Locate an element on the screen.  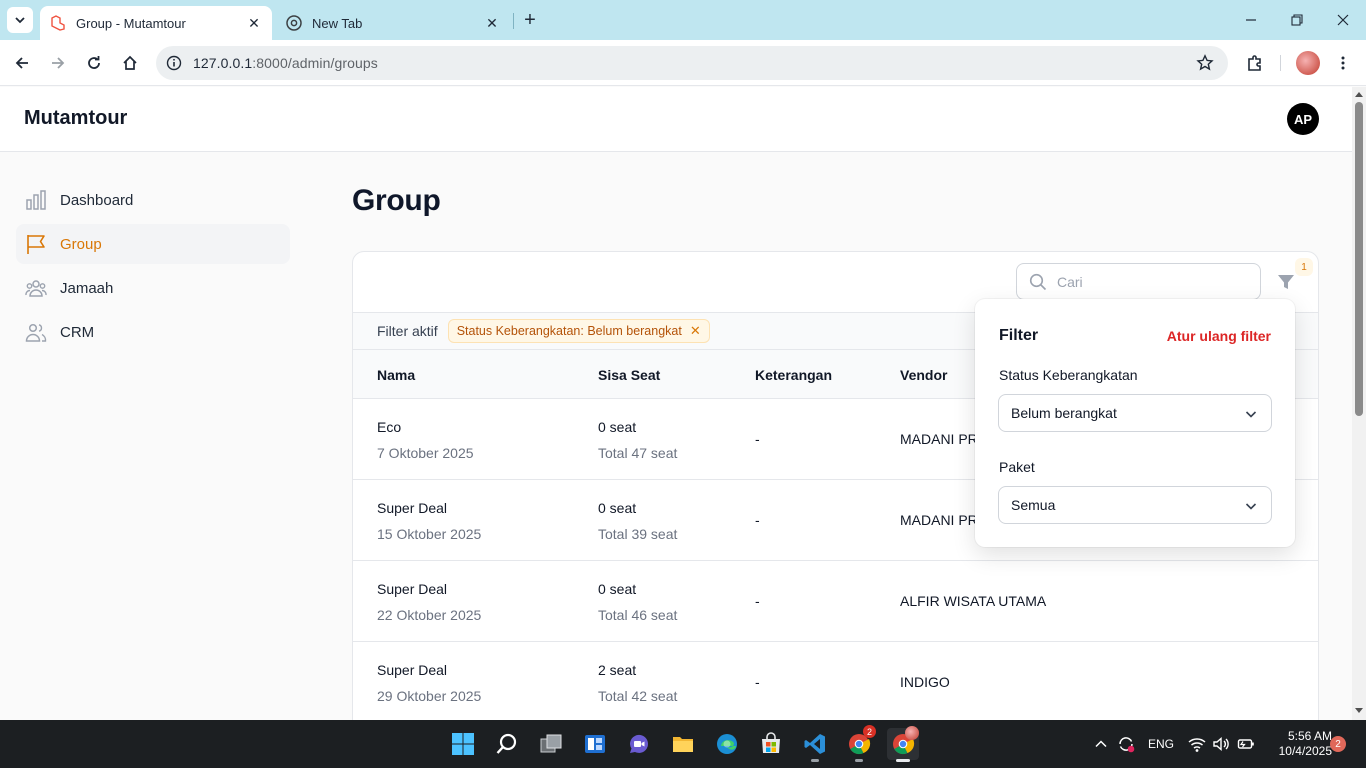
battery-icon is located at coordinates (1246, 744).